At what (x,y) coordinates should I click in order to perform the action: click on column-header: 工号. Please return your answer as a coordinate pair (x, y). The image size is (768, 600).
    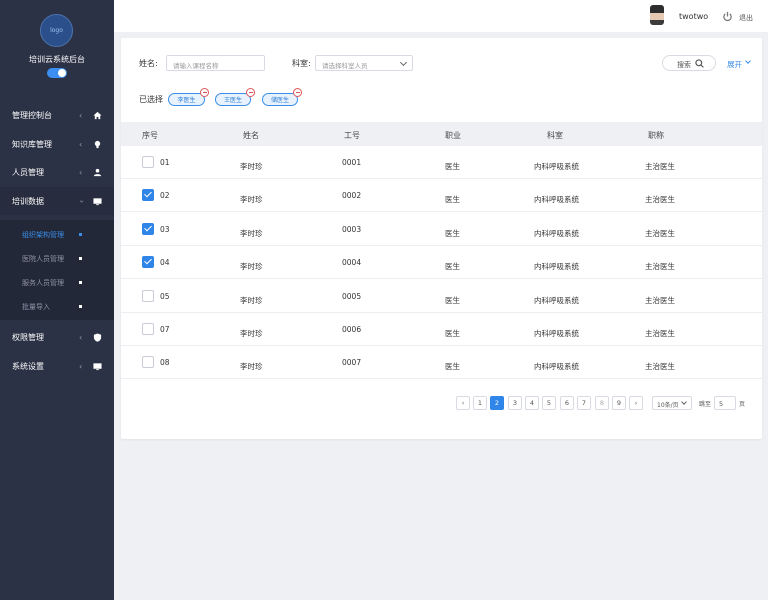
    Looking at the image, I should click on (352, 135).